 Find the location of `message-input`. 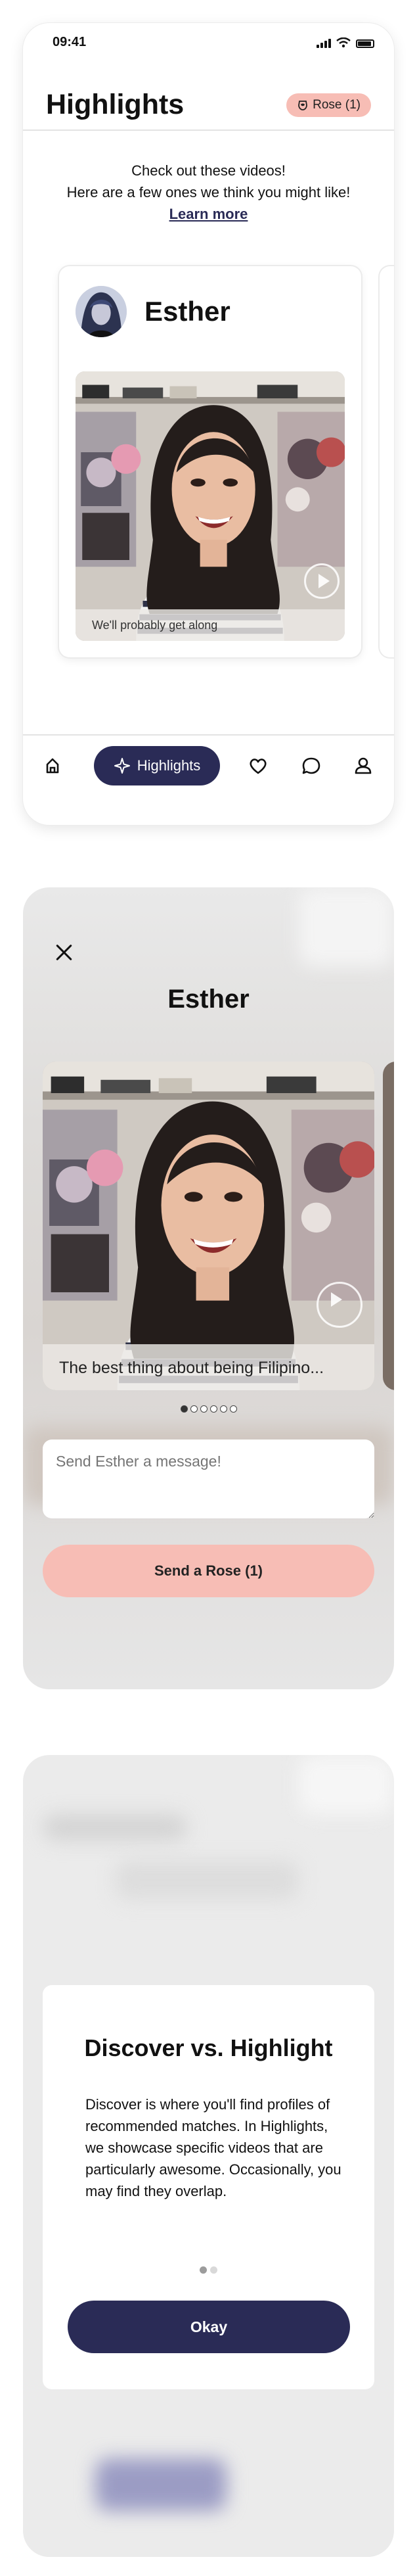

message-input is located at coordinates (208, 1479).